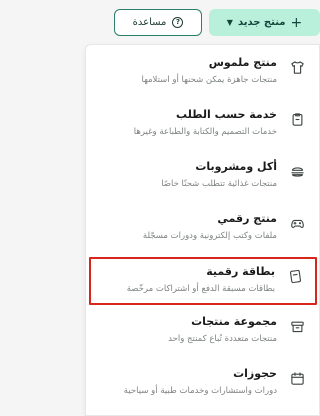 The image size is (320, 416). Describe the element at coordinates (222, 339) in the screenshot. I see `menu-item-description: منتجات متعددة تُباع كمنتج واحد` at that location.